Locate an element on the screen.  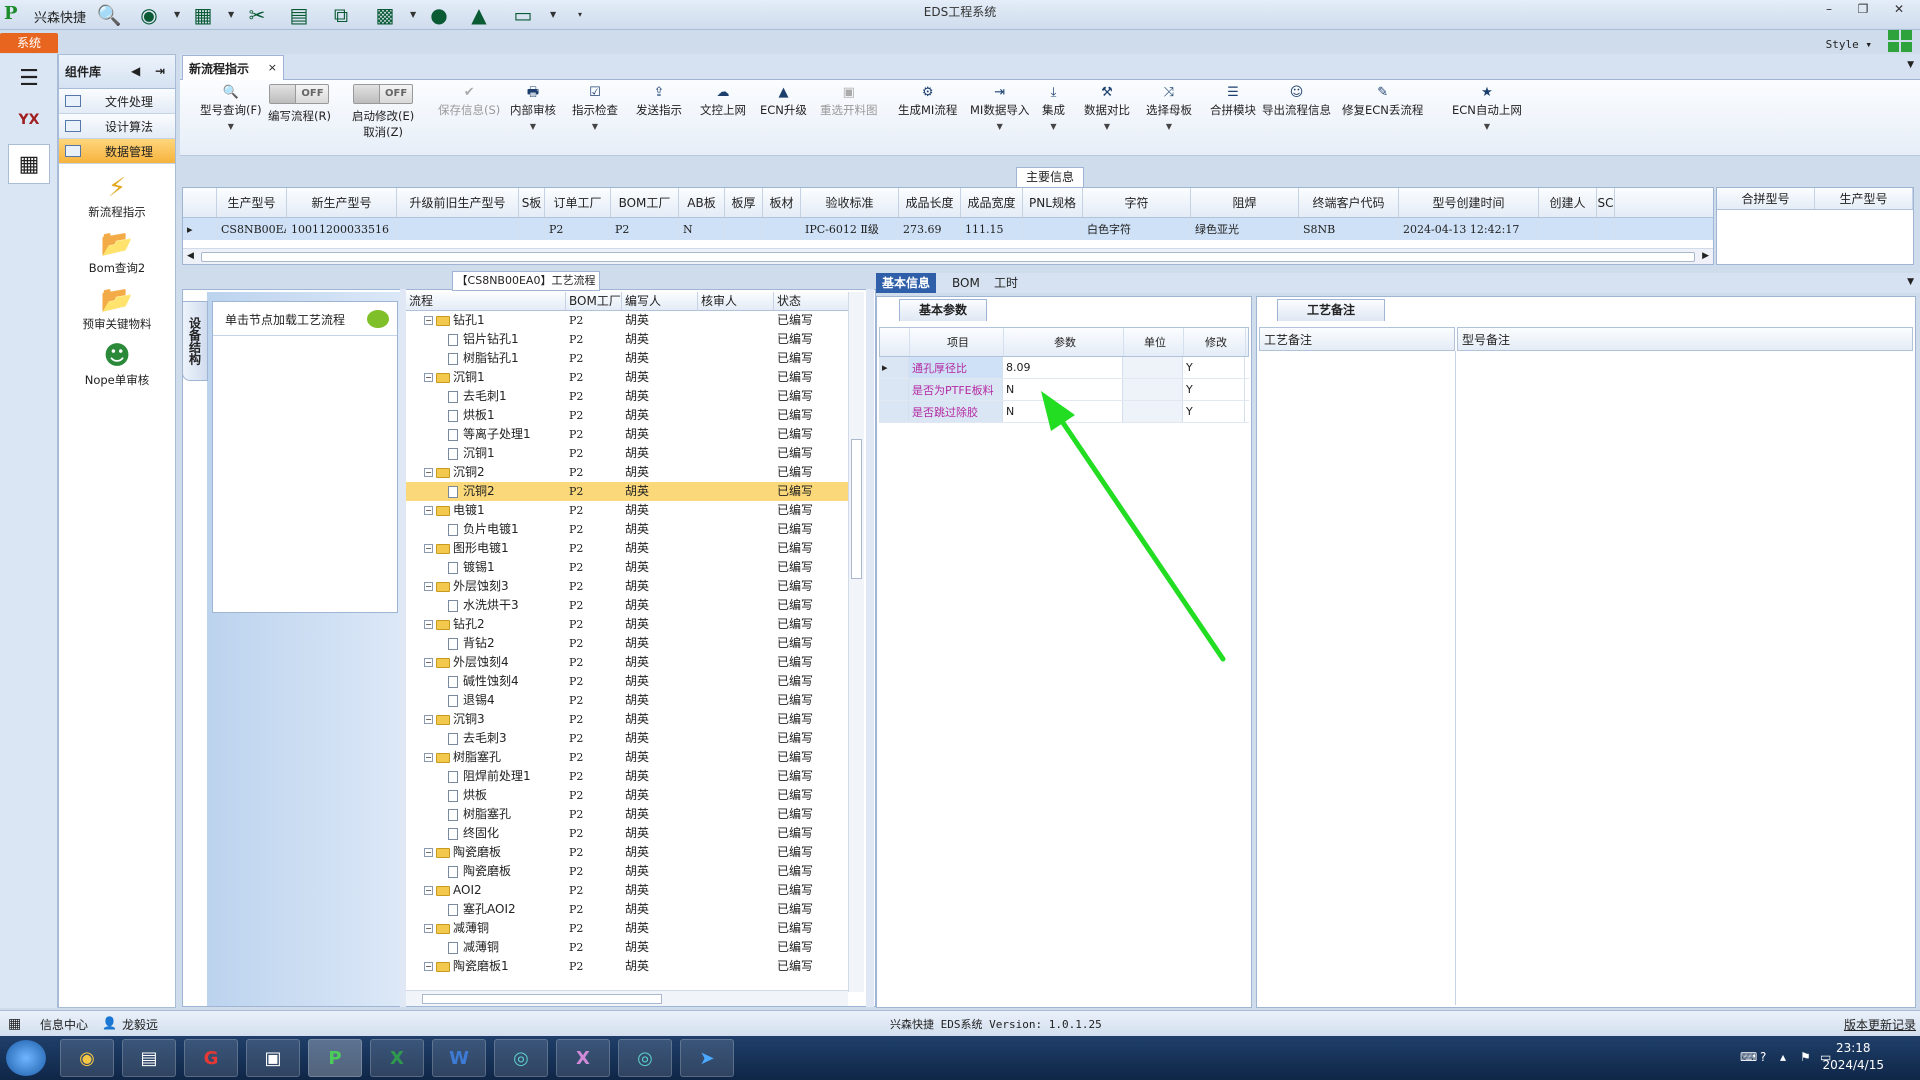
table-cell: S8NB is located at coordinates (1349, 229).